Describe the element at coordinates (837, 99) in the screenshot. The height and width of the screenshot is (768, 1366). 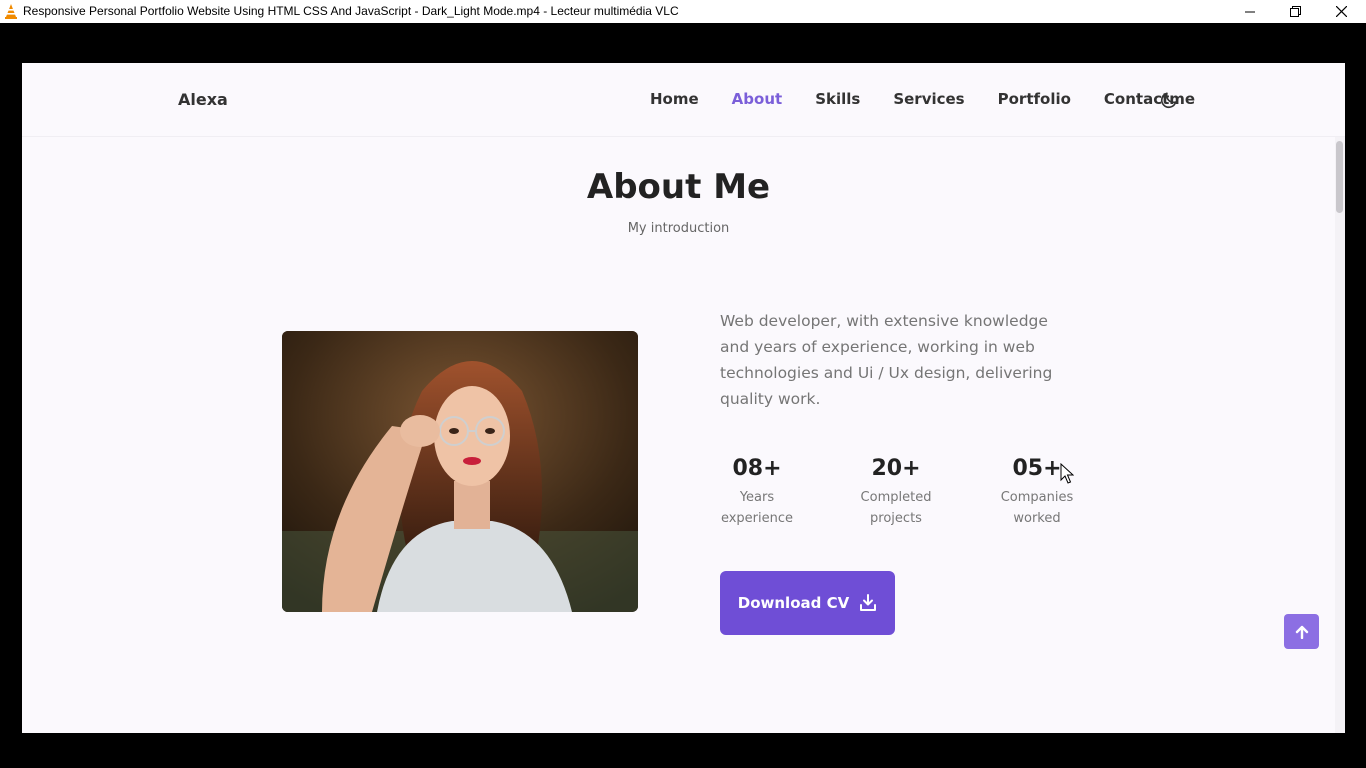
I see `nav-skills: Skills` at that location.